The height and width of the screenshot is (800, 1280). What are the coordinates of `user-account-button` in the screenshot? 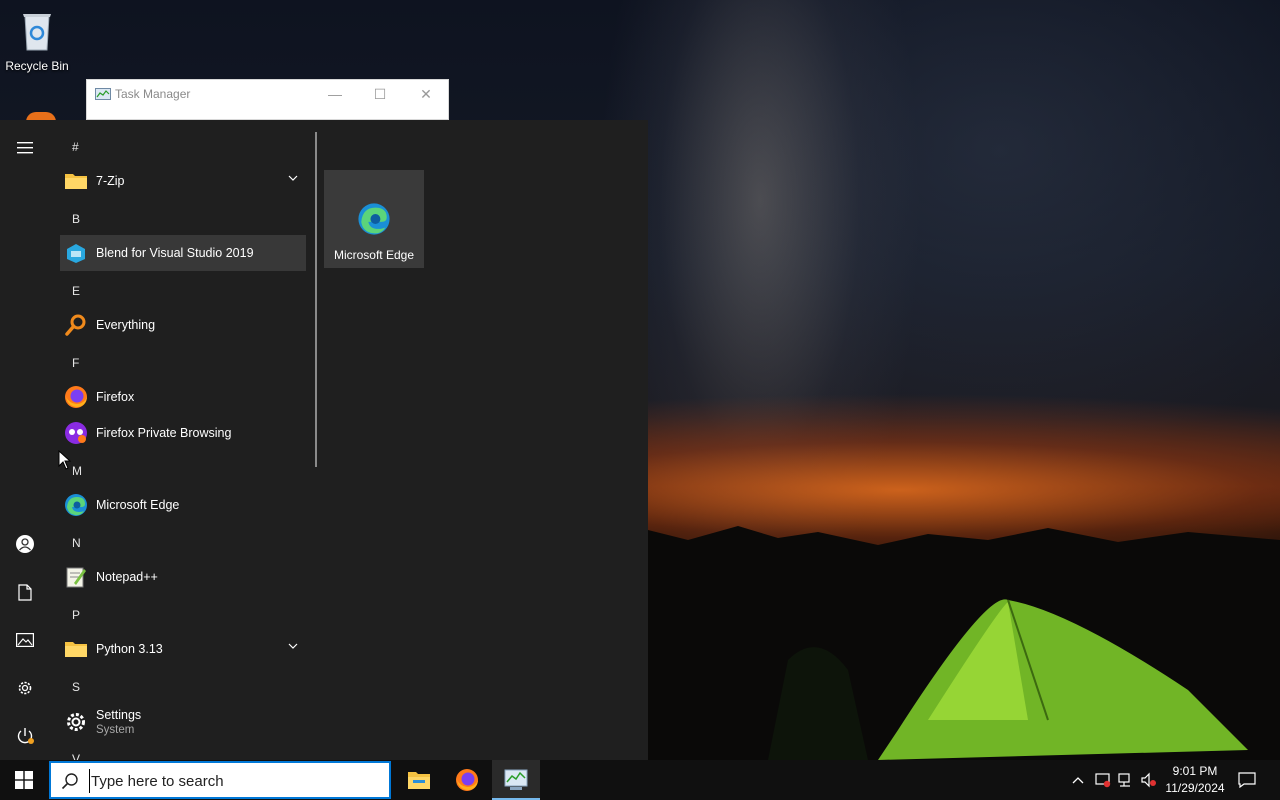 It's located at (25, 544).